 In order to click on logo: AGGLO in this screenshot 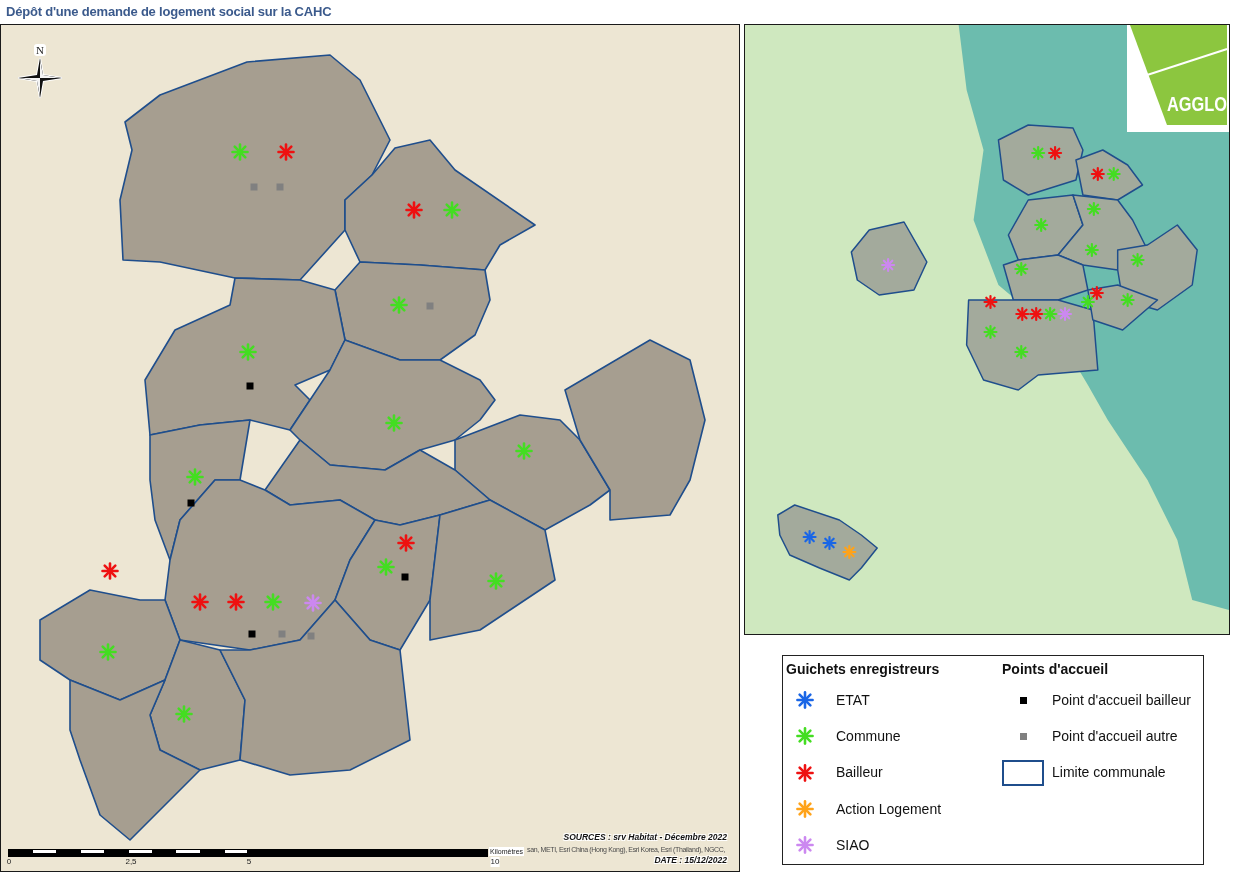, I will do `click(1178, 78)`.